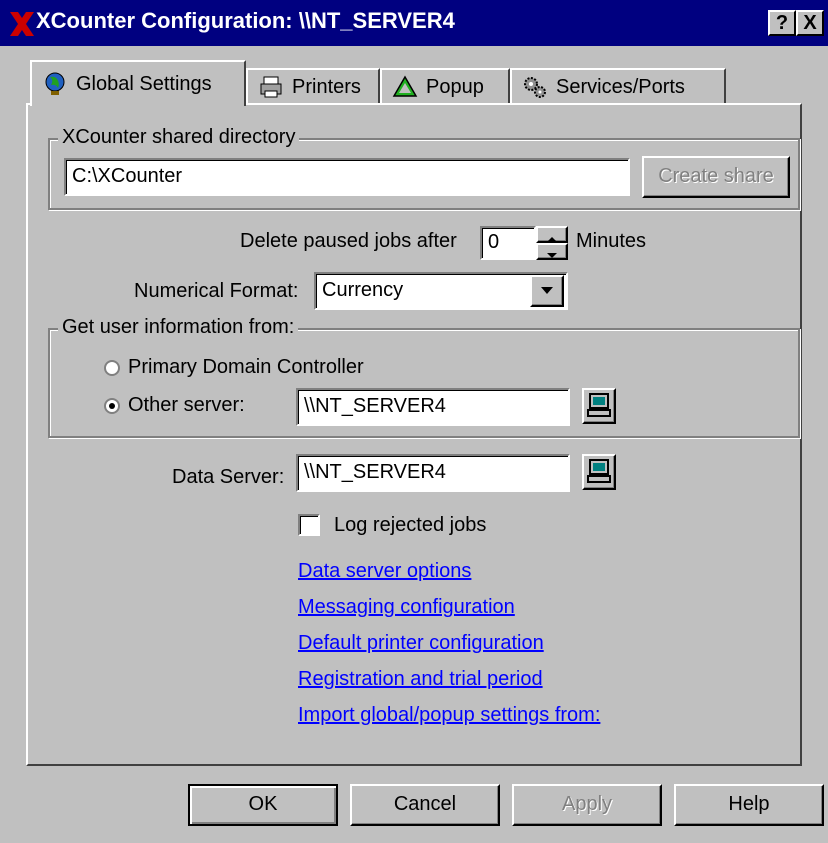 This screenshot has width=828, height=843. What do you see at coordinates (112, 406) in the screenshot?
I see `other-server-radio` at bounding box center [112, 406].